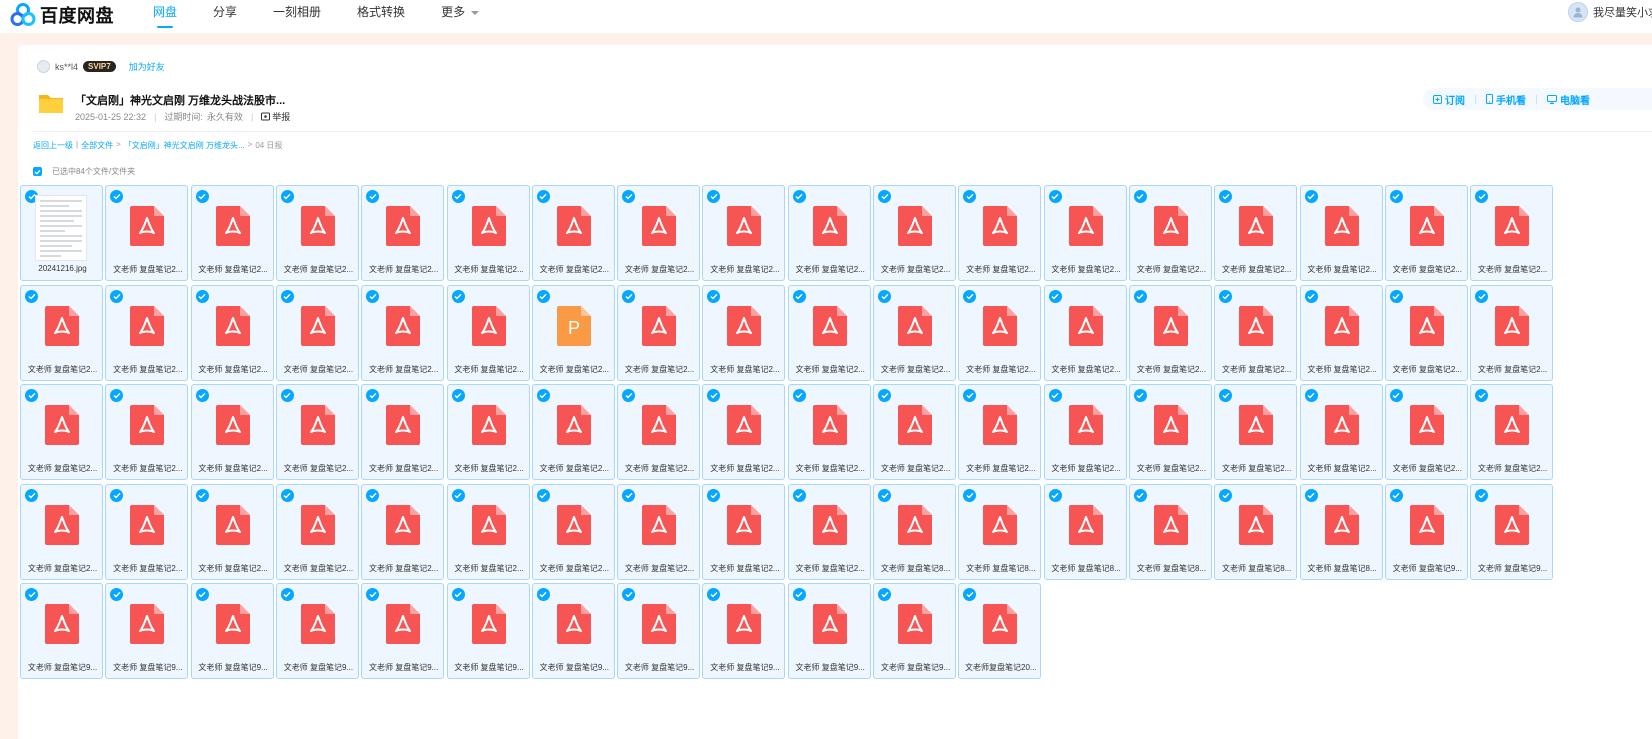 Image resolution: width=1652 pixels, height=739 pixels. I want to click on desktop-view-button: 电脑看, so click(1568, 99).